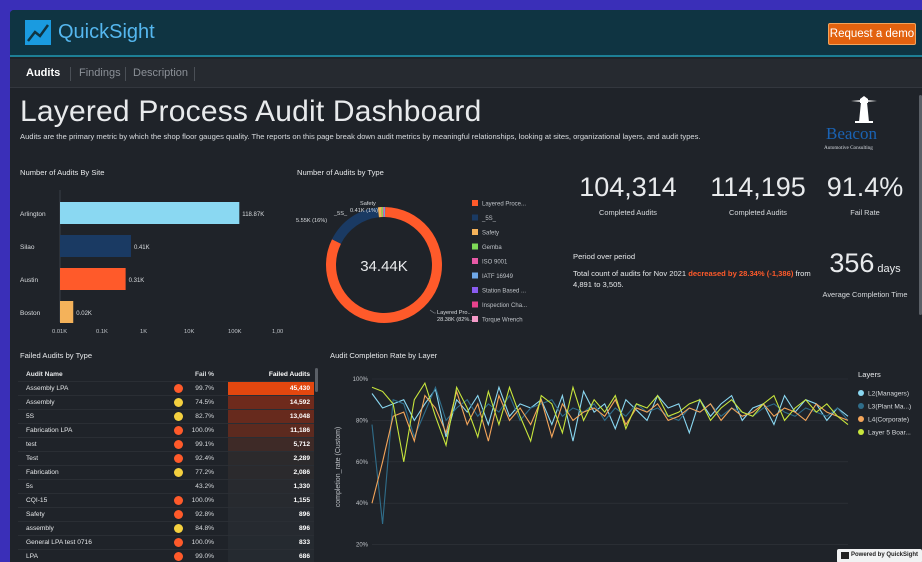  What do you see at coordinates (30, 416) in the screenshot?
I see `row-audit-name: 5S` at bounding box center [30, 416].